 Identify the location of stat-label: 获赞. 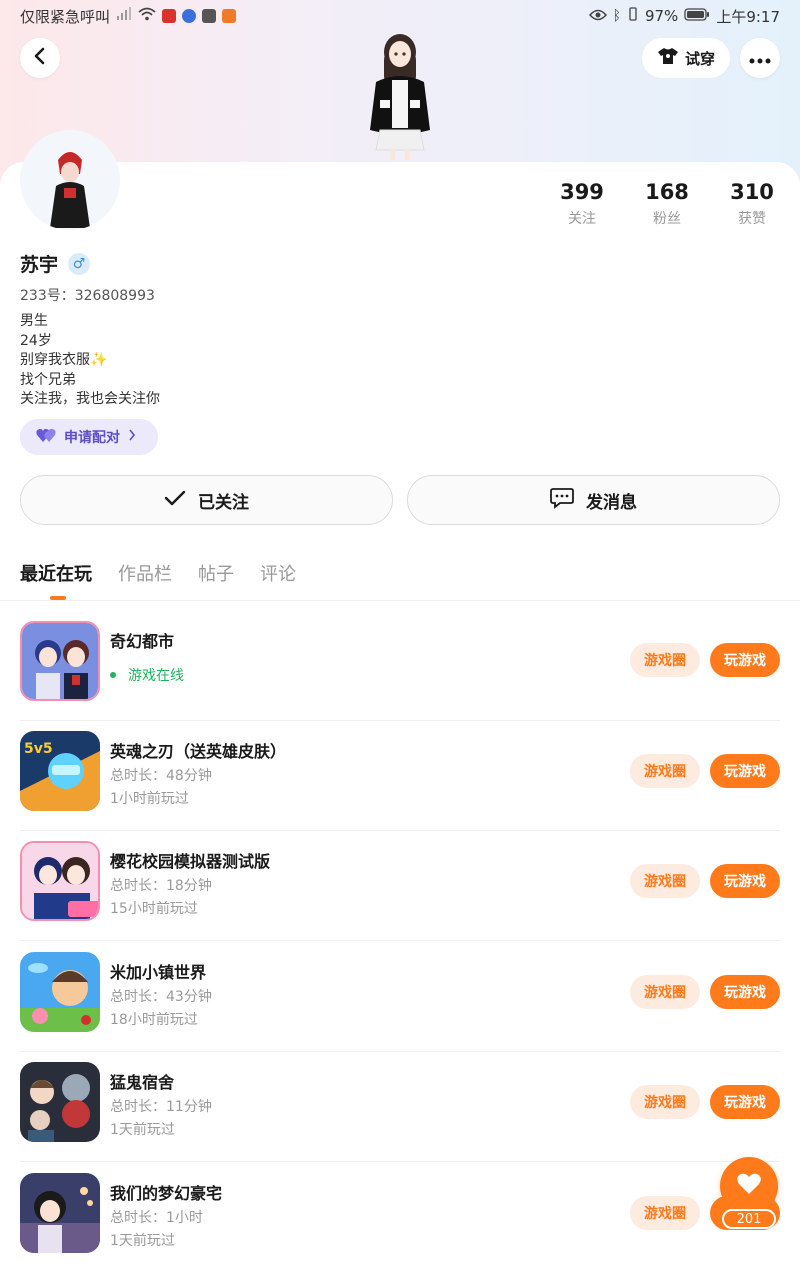
(752, 219).